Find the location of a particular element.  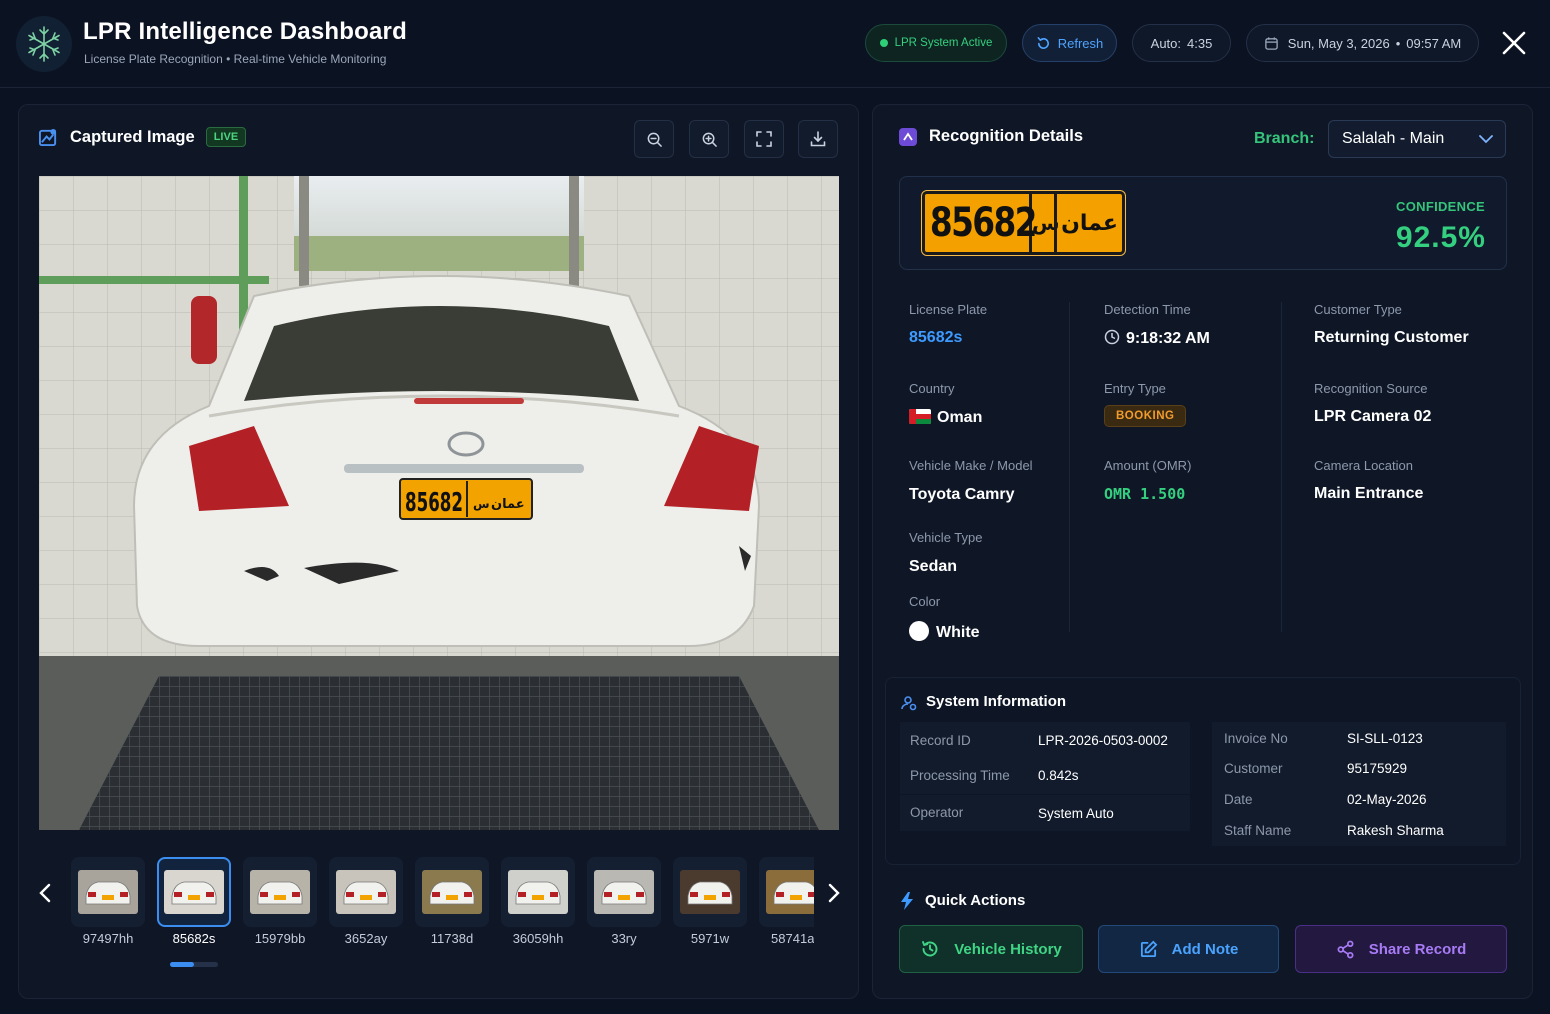

branch-value: Salalah - Main is located at coordinates (1393, 138).